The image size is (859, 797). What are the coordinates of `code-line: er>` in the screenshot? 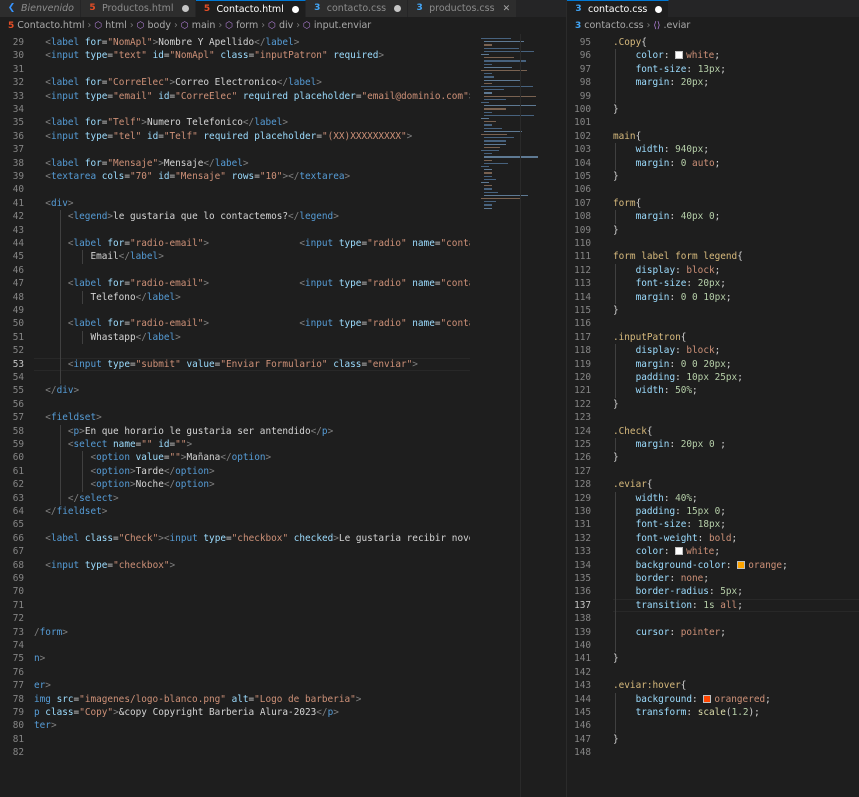 It's located at (42, 685).